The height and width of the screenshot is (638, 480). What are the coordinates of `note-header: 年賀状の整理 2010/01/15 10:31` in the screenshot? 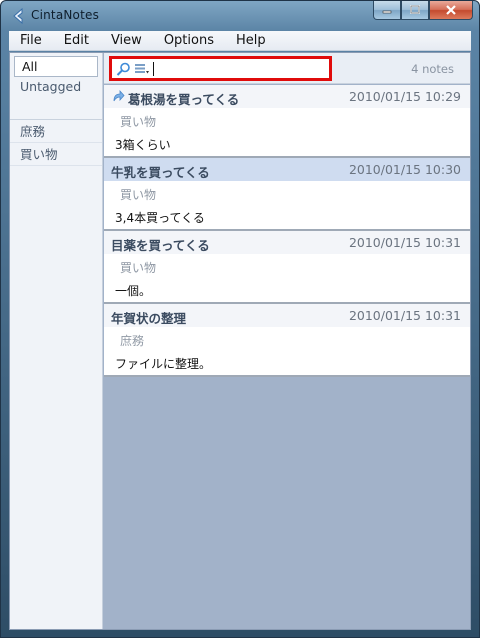 It's located at (287, 315).